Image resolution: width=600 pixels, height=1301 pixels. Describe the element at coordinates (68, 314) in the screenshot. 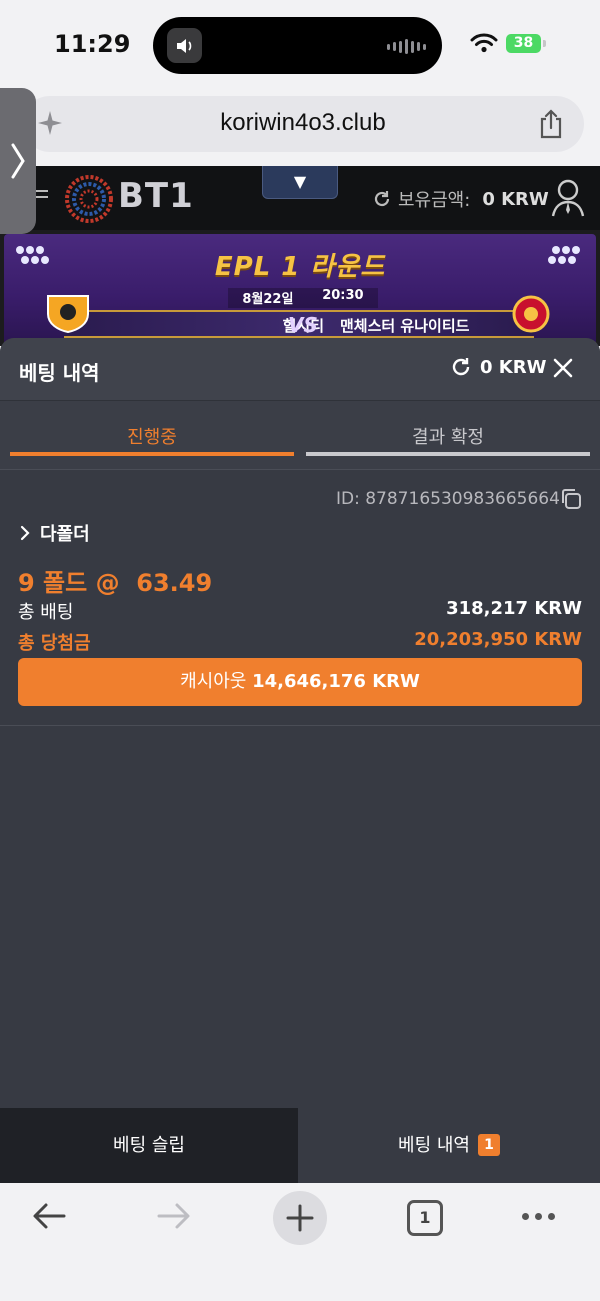

I see `home-crest-icon` at that location.